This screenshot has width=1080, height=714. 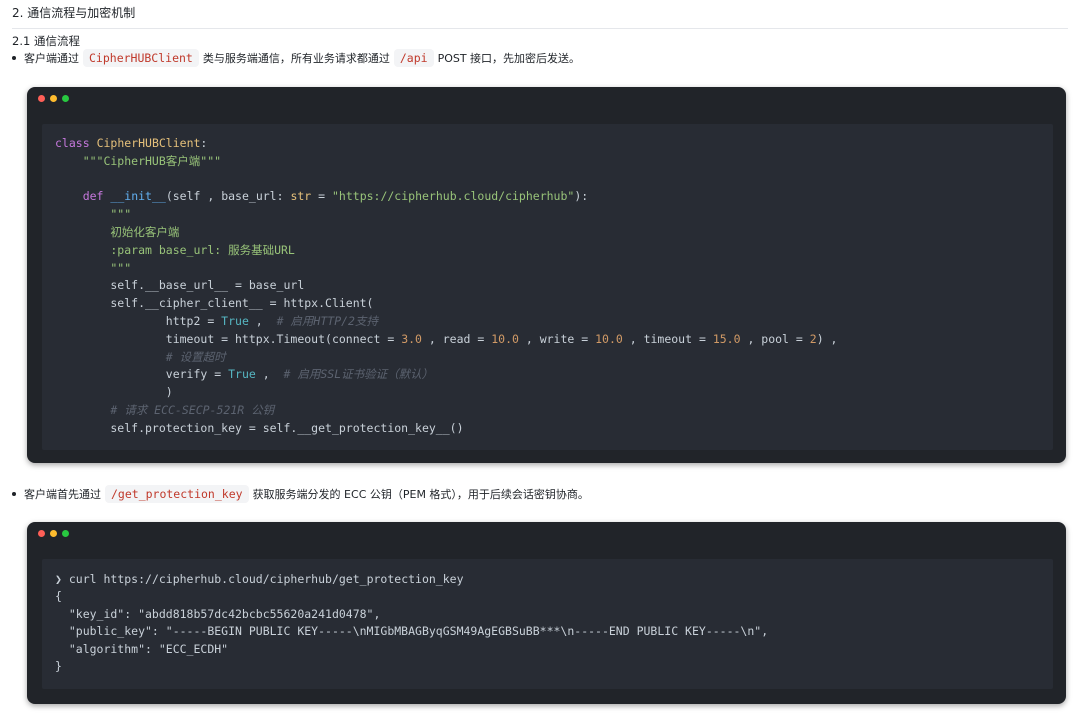 I want to click on code-token: =, so click(x=321, y=196).